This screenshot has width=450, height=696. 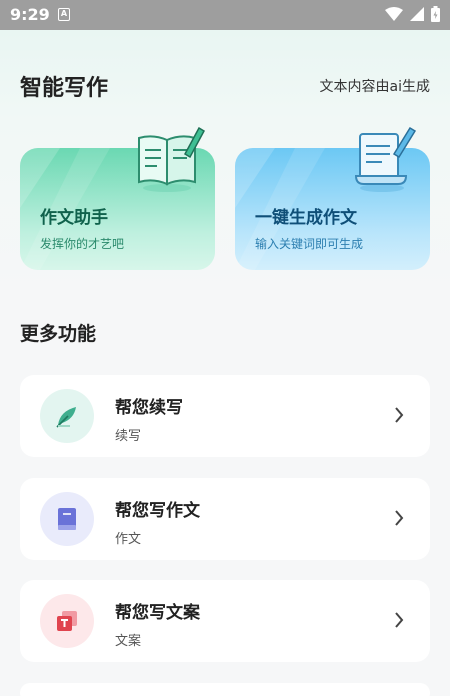 What do you see at coordinates (67, 519) in the screenshot?
I see `book-icon` at bounding box center [67, 519].